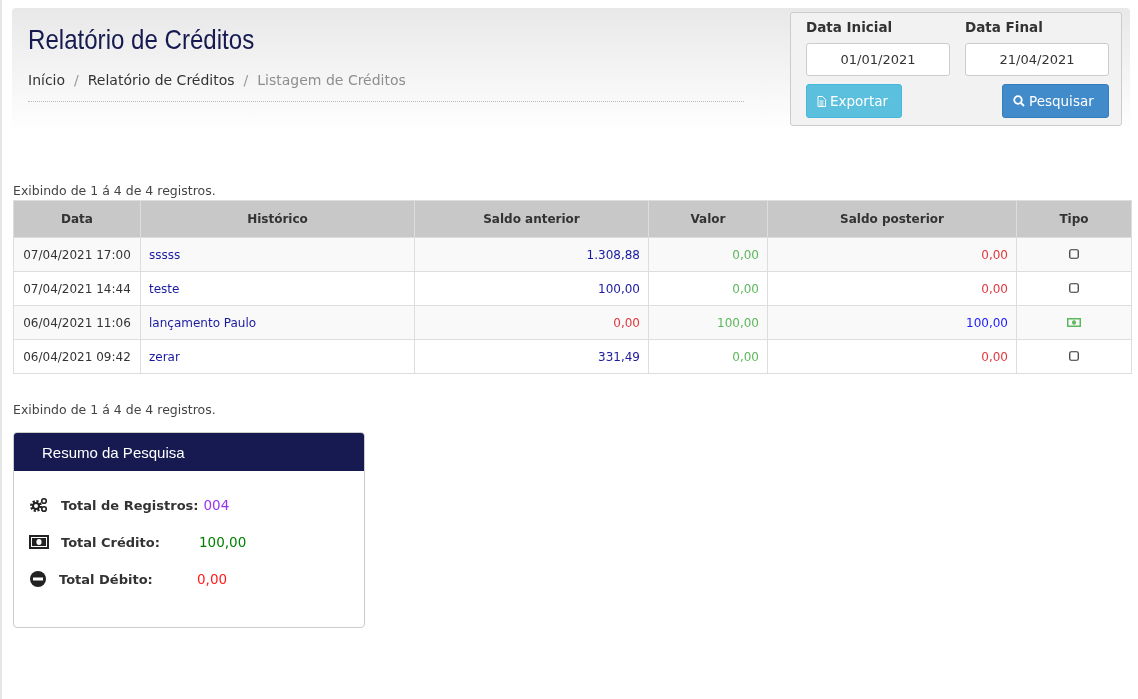  Describe the element at coordinates (39, 505) in the screenshot. I see `gears-icon` at that location.